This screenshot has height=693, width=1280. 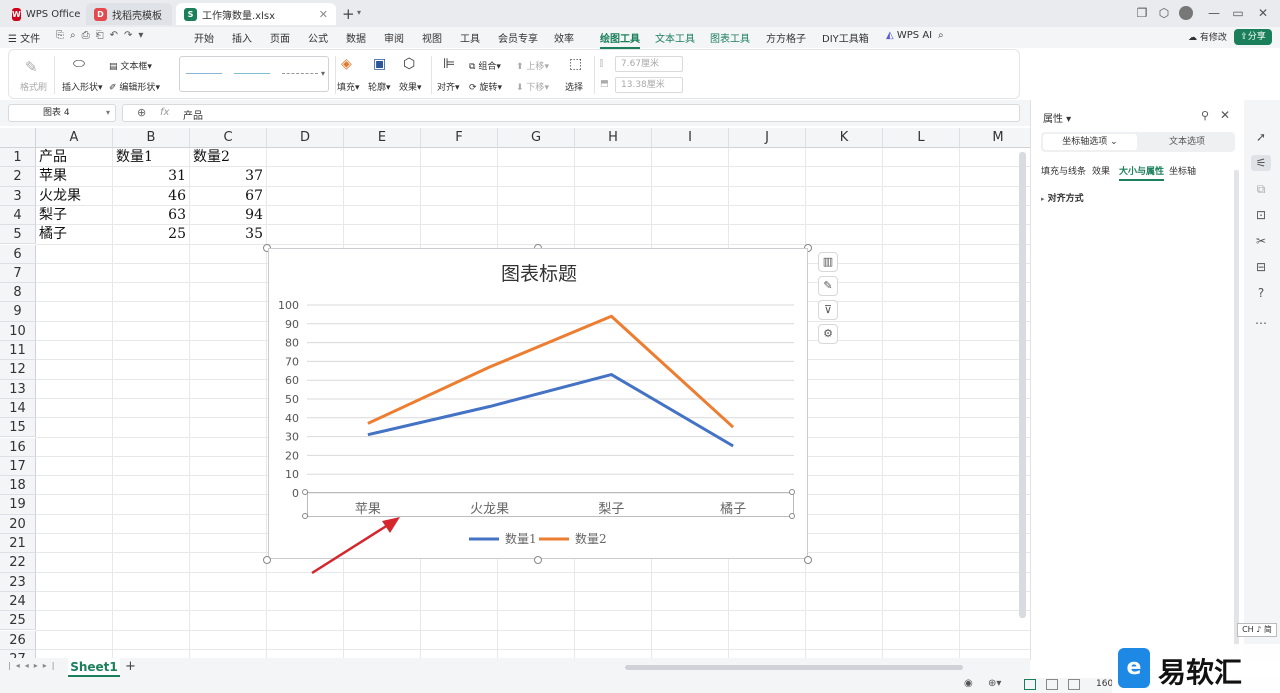 I want to click on maximize-icon: ▭, so click(x=1238, y=13).